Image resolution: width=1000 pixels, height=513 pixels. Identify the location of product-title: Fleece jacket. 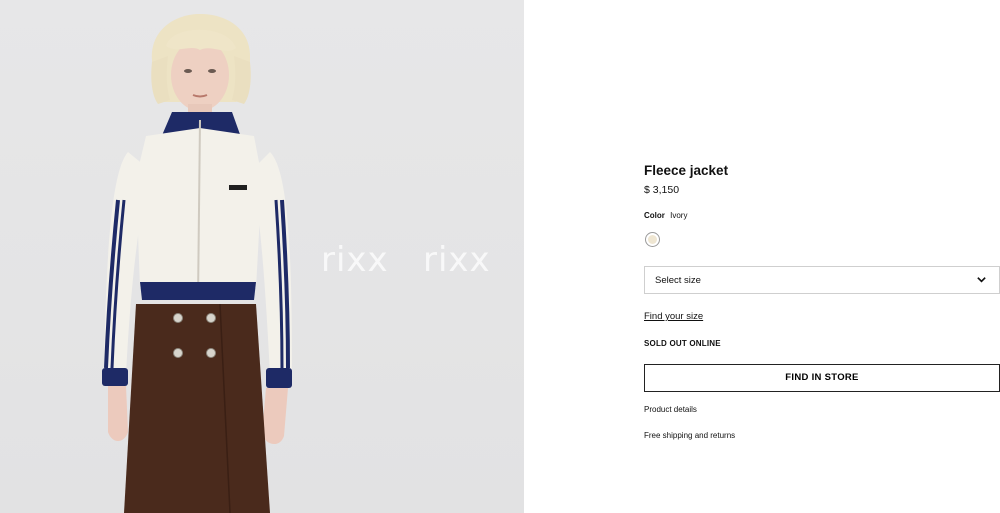
(686, 170).